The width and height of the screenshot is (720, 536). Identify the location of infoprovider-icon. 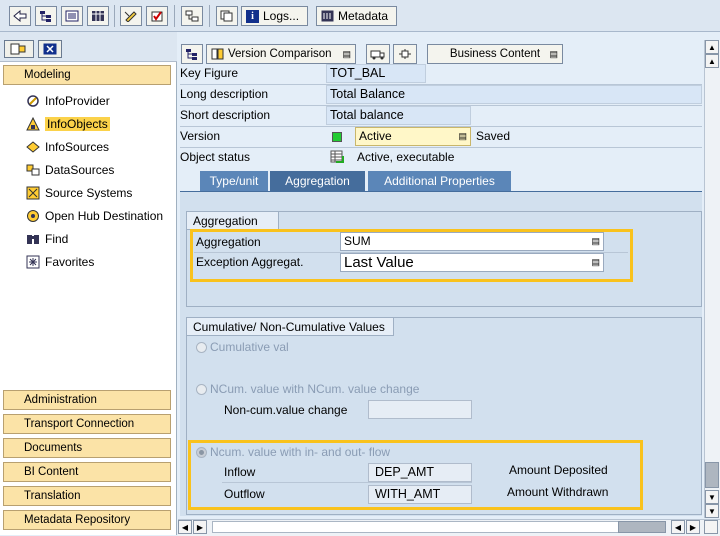
(33, 101).